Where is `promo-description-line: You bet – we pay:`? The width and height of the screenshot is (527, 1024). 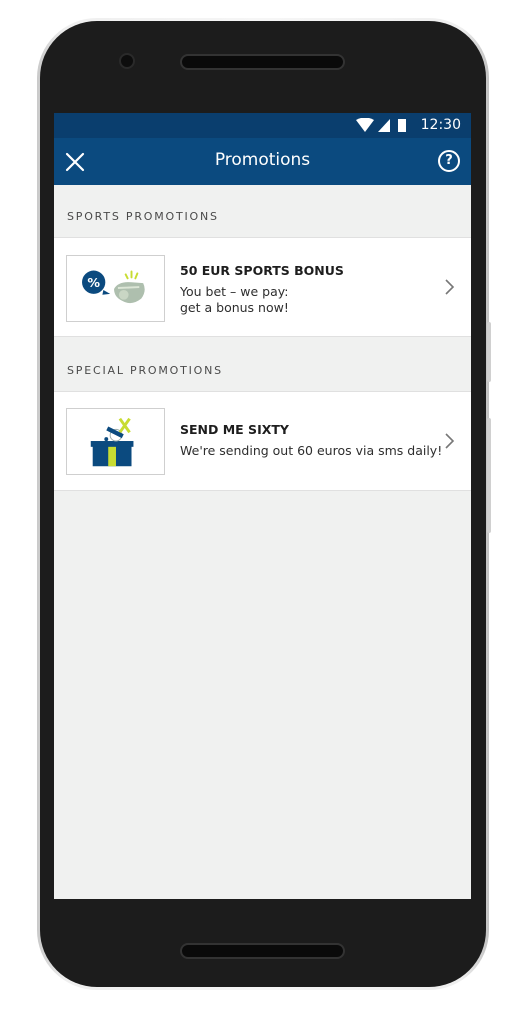 promo-description-line: You bet – we pay: is located at coordinates (234, 291).